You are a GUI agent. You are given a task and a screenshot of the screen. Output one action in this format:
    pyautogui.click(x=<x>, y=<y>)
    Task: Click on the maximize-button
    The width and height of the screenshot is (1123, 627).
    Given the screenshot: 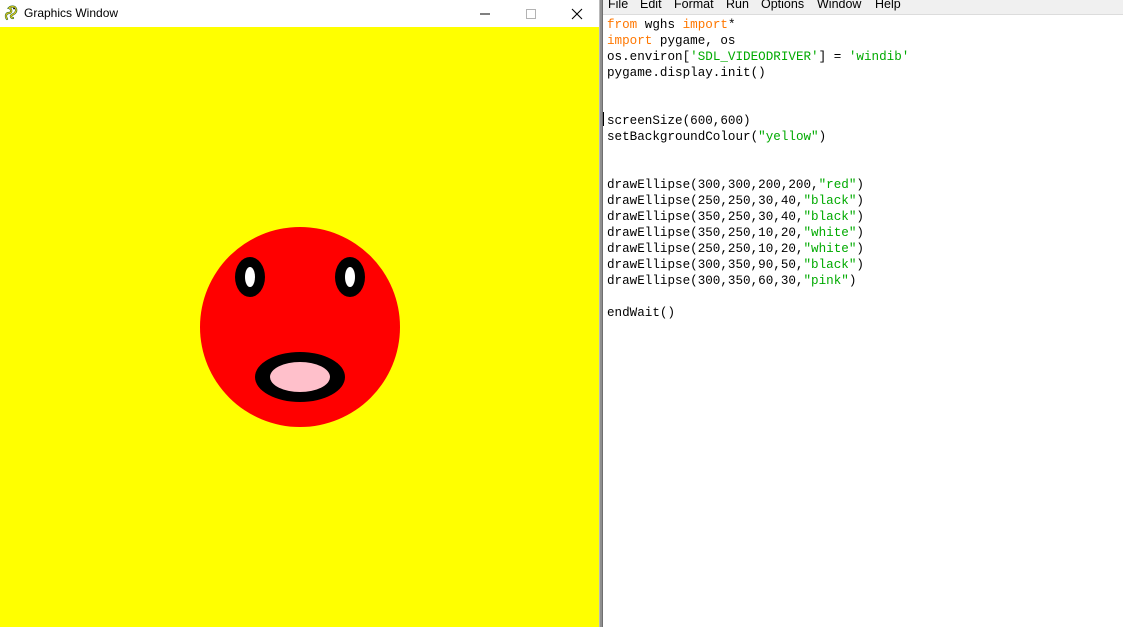 What is the action you would take?
    pyautogui.click(x=531, y=13)
    